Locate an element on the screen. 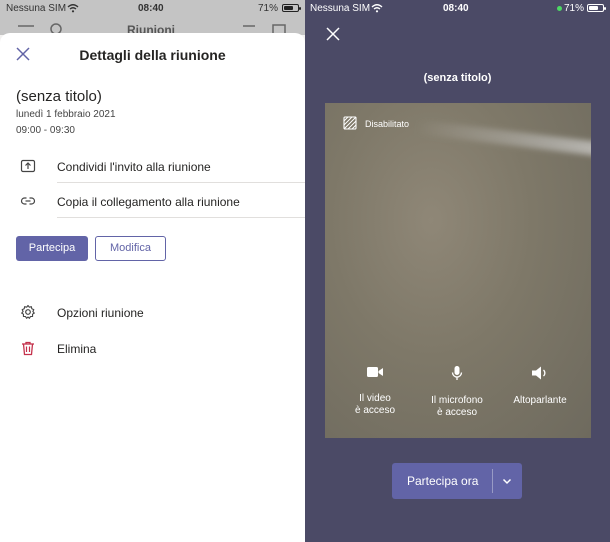 The width and height of the screenshot is (610, 542). chevron-down-icon is located at coordinates (507, 481).